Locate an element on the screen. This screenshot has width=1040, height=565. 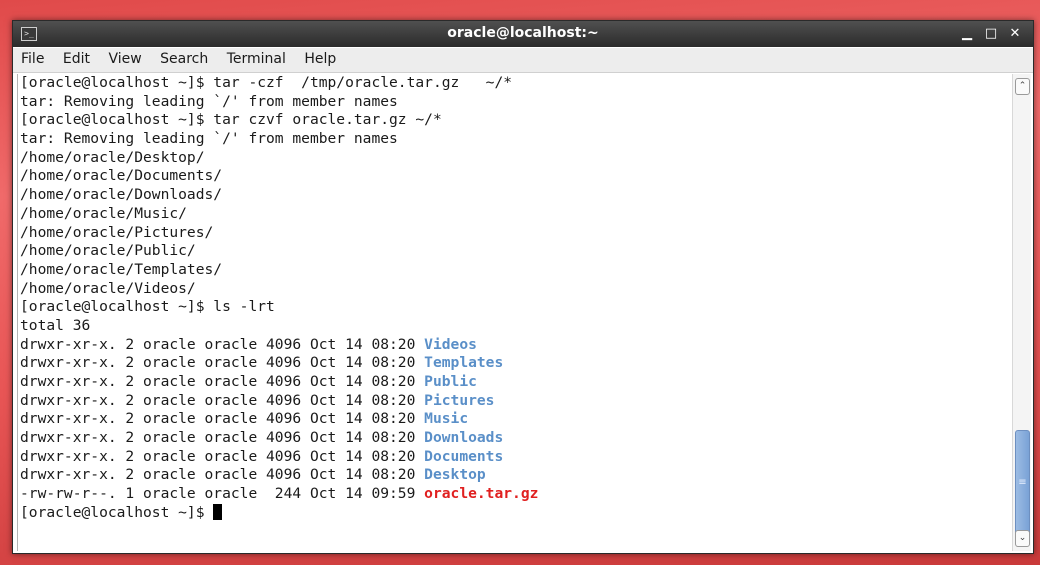
menu-help: Help is located at coordinates (320, 57).